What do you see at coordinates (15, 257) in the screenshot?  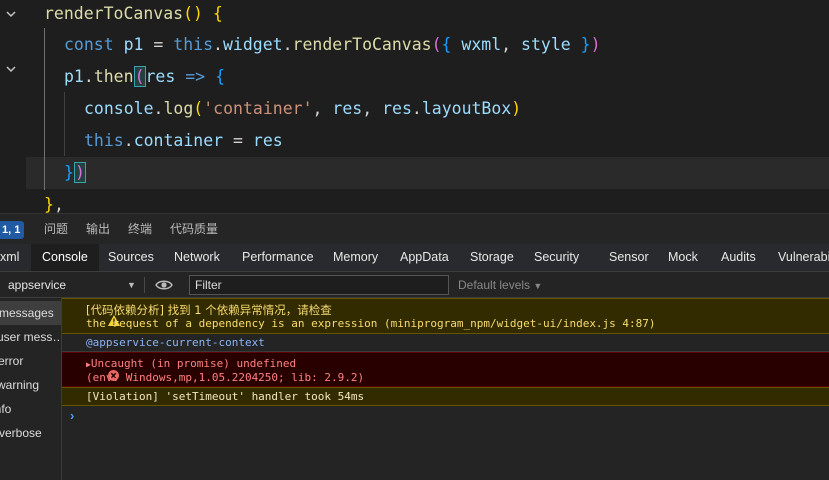 I see `tab-wxml: xml` at bounding box center [15, 257].